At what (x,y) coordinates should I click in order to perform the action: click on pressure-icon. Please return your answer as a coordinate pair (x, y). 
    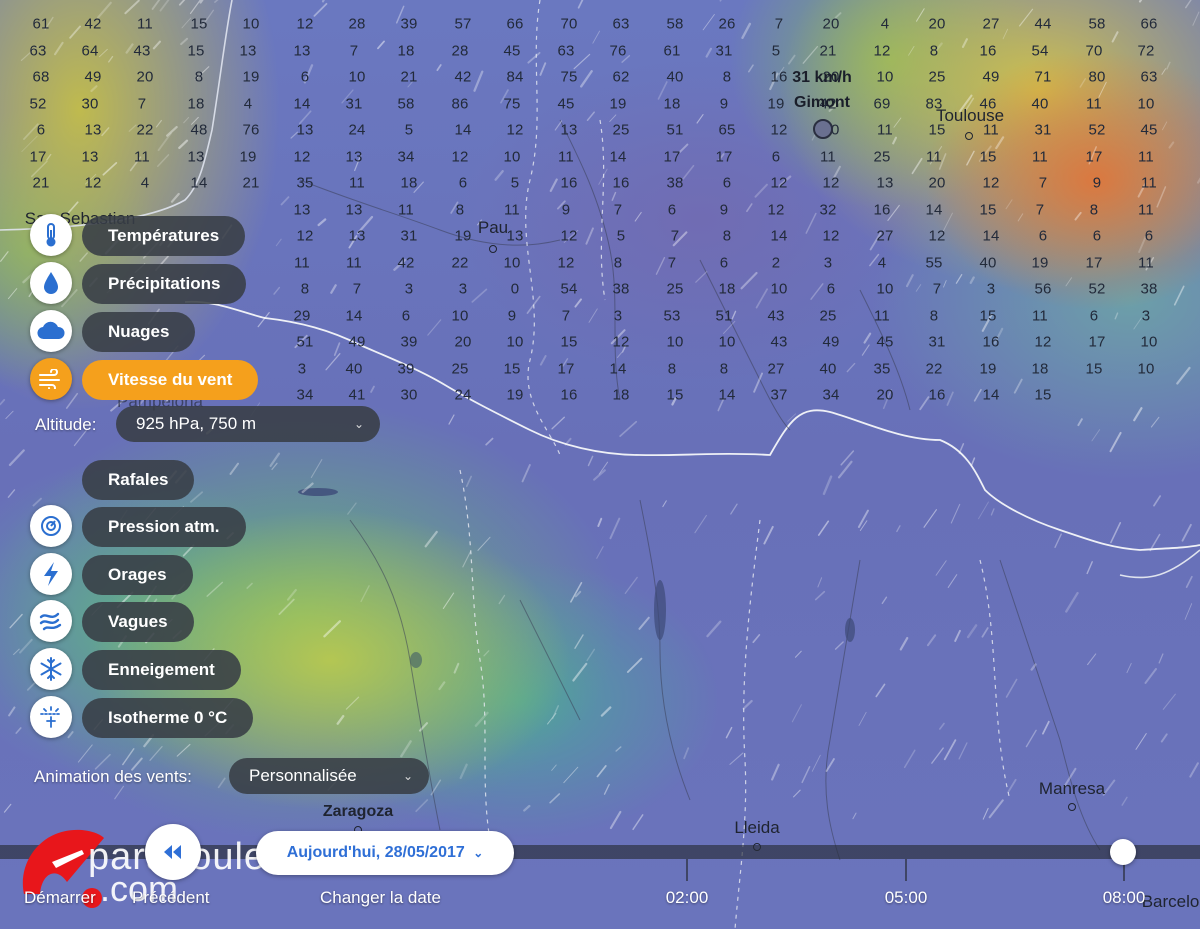
    Looking at the image, I should click on (51, 526).